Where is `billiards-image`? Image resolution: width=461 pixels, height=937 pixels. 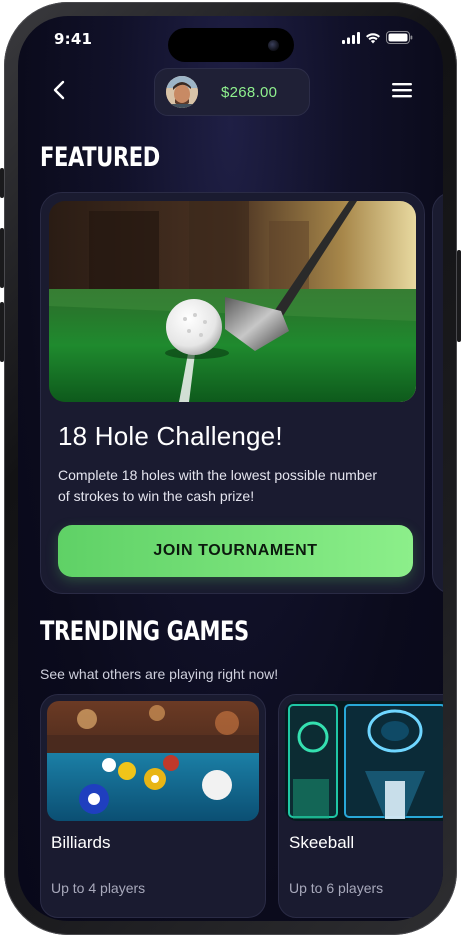 billiards-image is located at coordinates (153, 761).